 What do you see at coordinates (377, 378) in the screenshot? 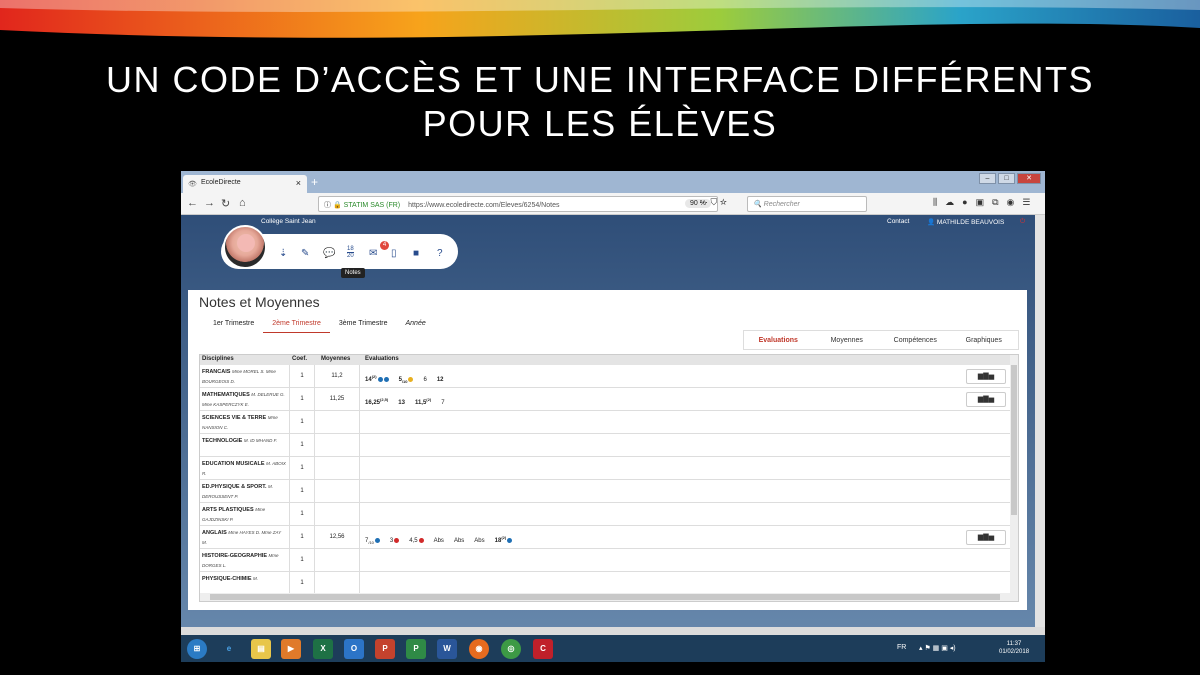
I see `grade: 14(2)` at bounding box center [377, 378].